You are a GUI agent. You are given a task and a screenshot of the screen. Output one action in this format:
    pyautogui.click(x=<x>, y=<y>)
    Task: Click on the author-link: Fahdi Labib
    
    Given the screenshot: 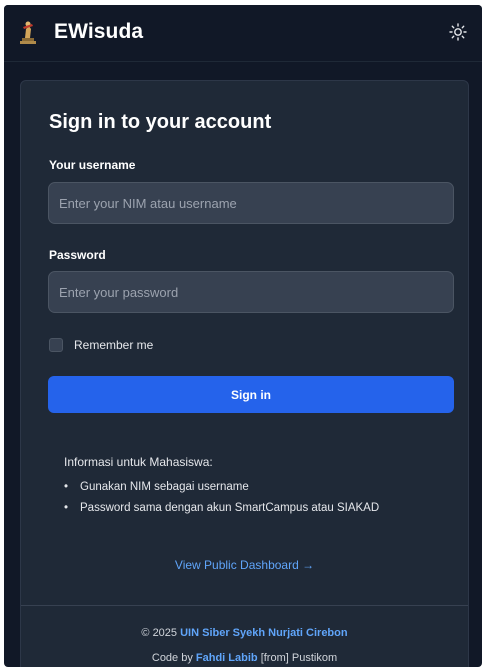 What is the action you would take?
    pyautogui.click(x=227, y=658)
    